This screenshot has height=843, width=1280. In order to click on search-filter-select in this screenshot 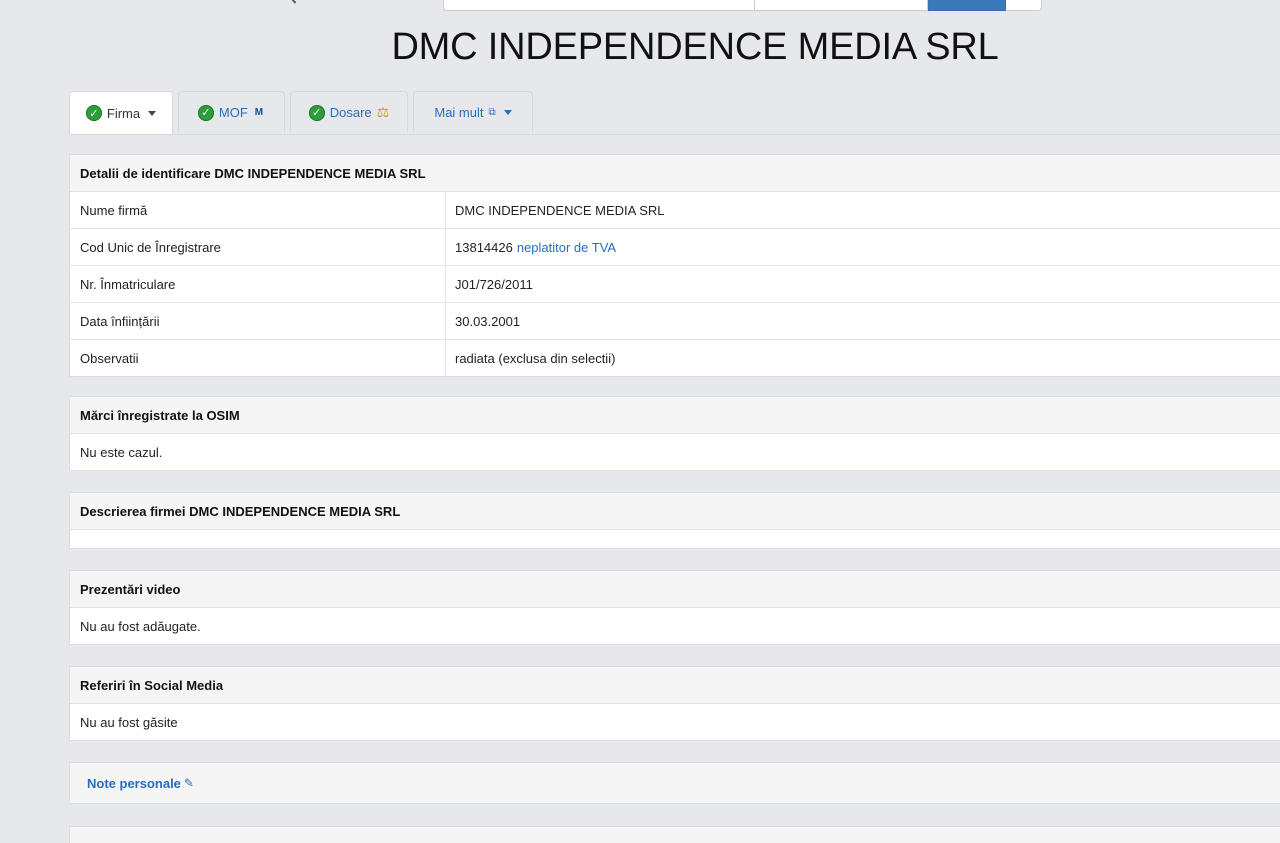, I will do `click(841, 5)`.